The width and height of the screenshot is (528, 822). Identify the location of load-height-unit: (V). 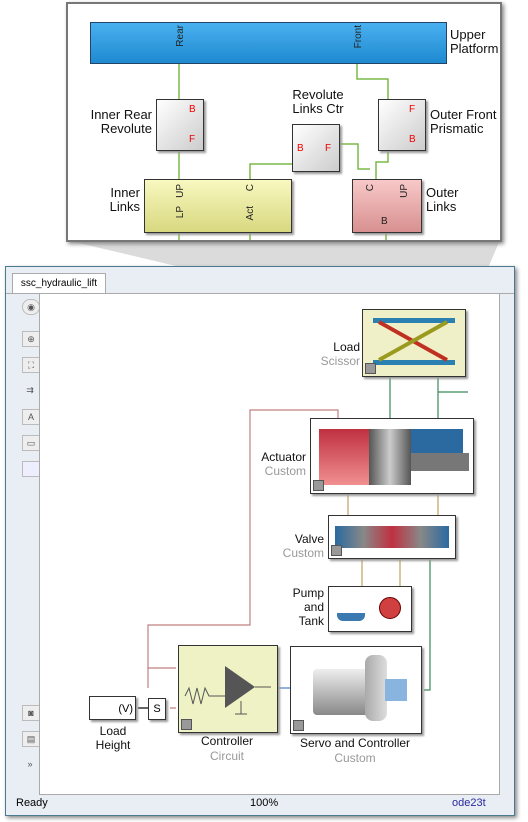
(125, 709).